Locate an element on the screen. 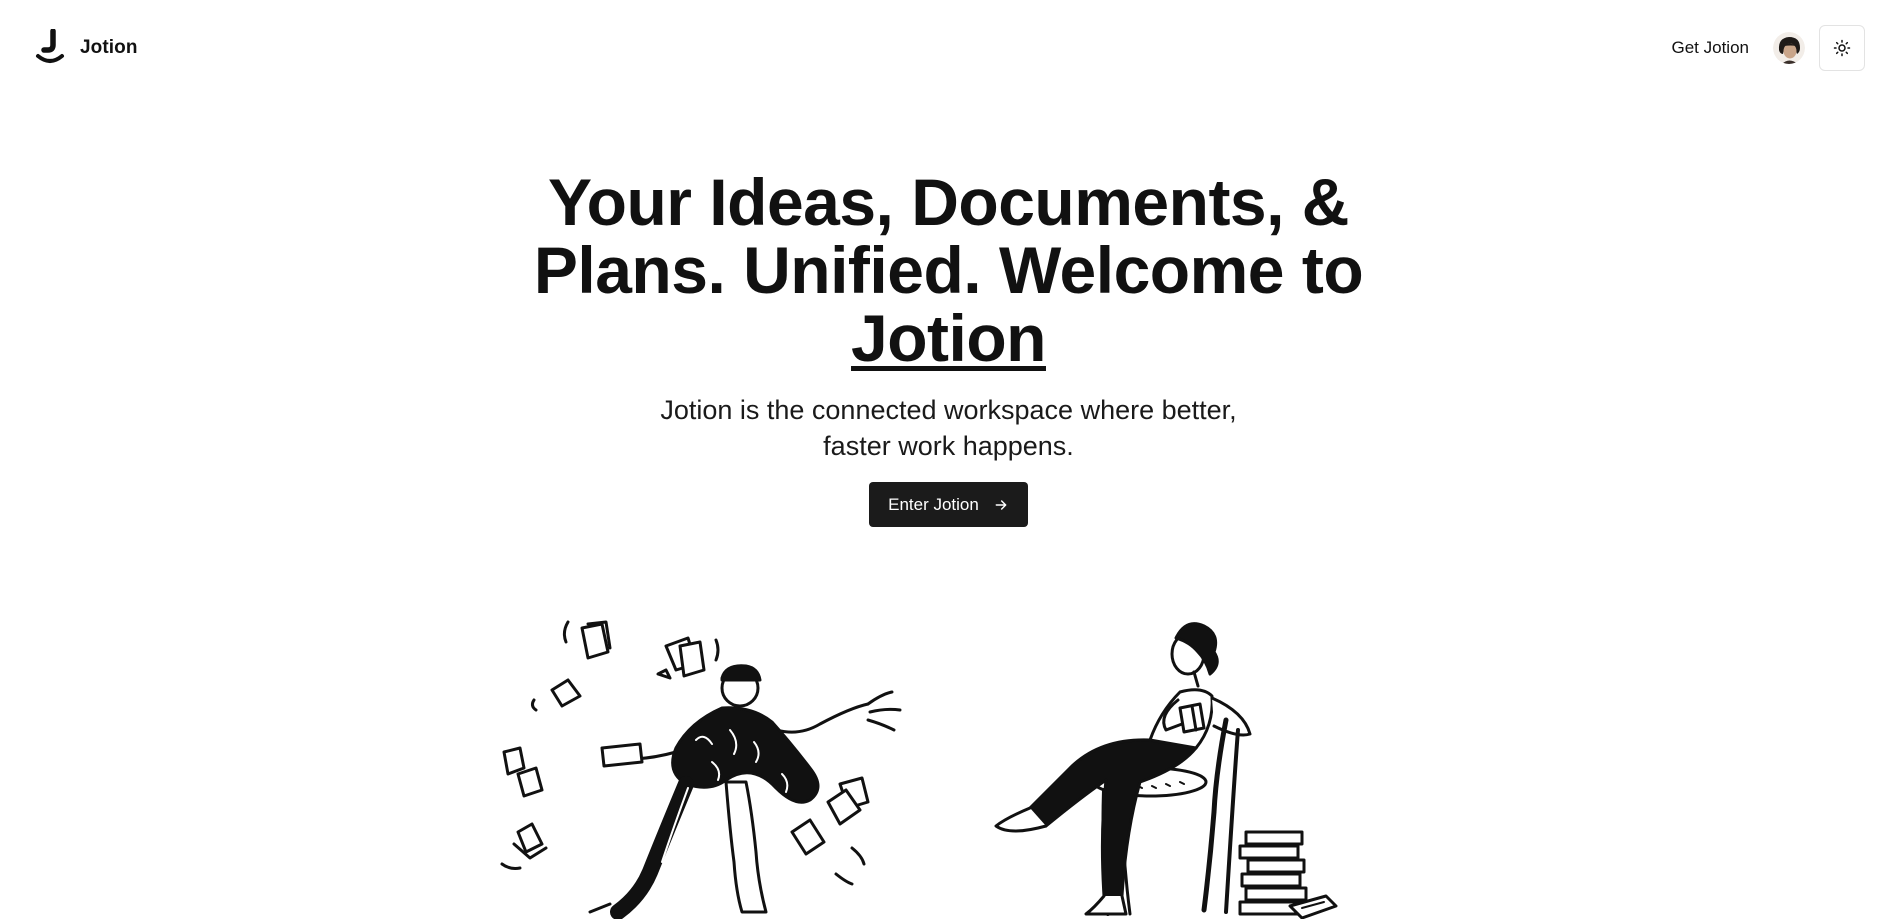 This screenshot has width=1897, height=919. jotion-logo-icon is located at coordinates (50, 46).